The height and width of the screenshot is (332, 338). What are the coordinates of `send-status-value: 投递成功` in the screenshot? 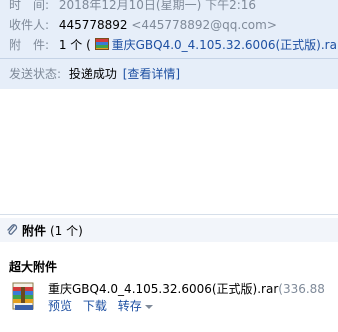 It's located at (92, 74).